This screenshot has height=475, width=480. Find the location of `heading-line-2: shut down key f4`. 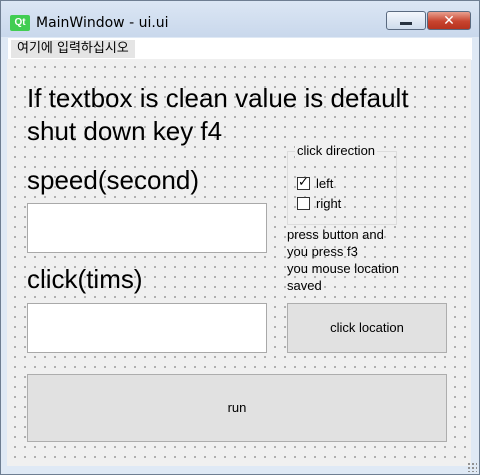

heading-line-2: shut down key f4 is located at coordinates (125, 131).